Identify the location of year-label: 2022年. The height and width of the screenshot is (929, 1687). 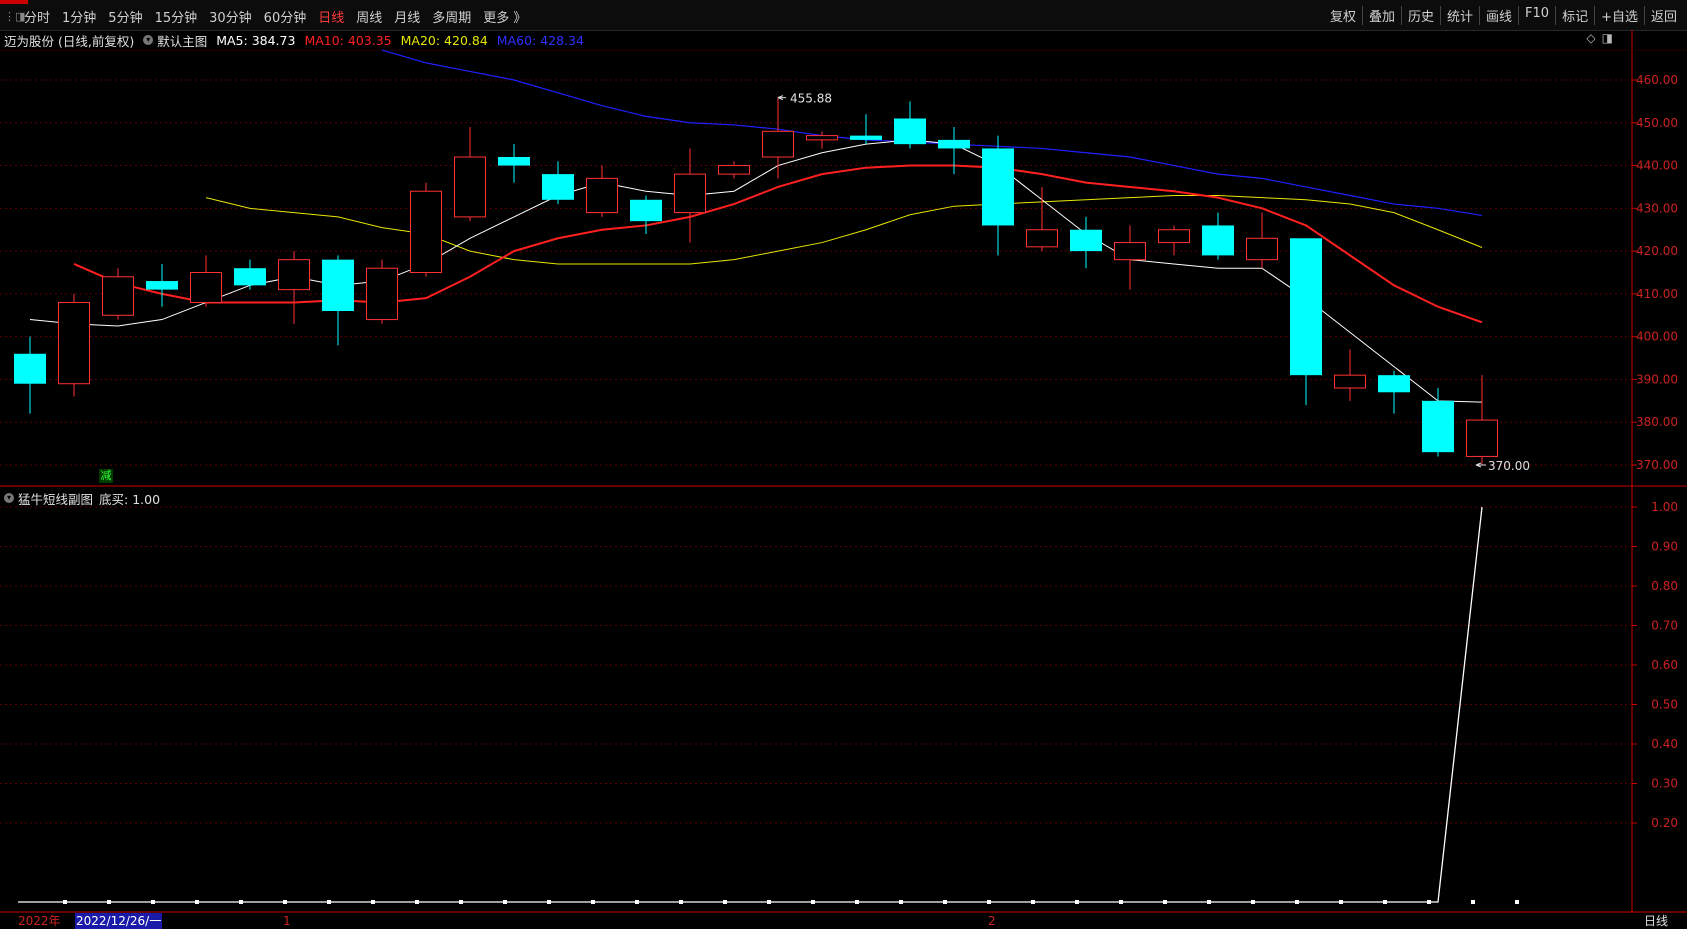
(39, 921).